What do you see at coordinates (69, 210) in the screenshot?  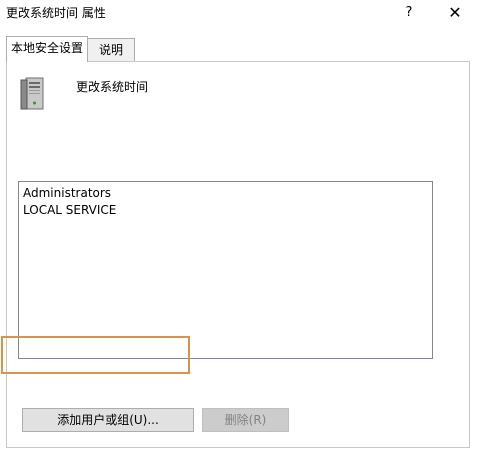 I see `list-item: LOCAL SERVICE` at bounding box center [69, 210].